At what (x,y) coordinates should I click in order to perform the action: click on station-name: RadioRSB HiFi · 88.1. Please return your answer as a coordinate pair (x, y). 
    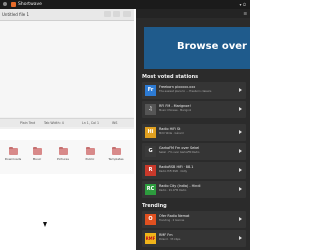
    Looking at the image, I should click on (176, 167).